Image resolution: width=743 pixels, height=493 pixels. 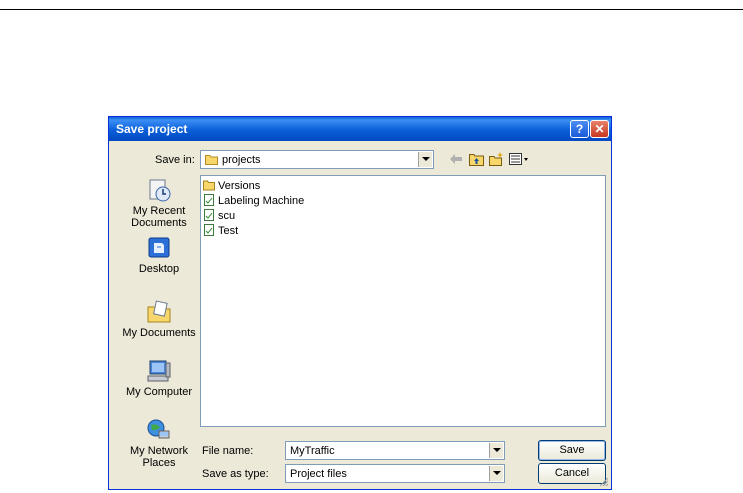 I want to click on dialog-title: Save project, so click(x=152, y=129).